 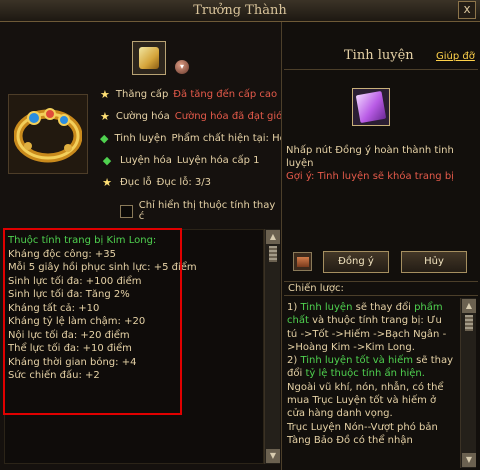 What do you see at coordinates (468, 383) in the screenshot?
I see `strategy-scrollbar: ▲ ▼` at bounding box center [468, 383].